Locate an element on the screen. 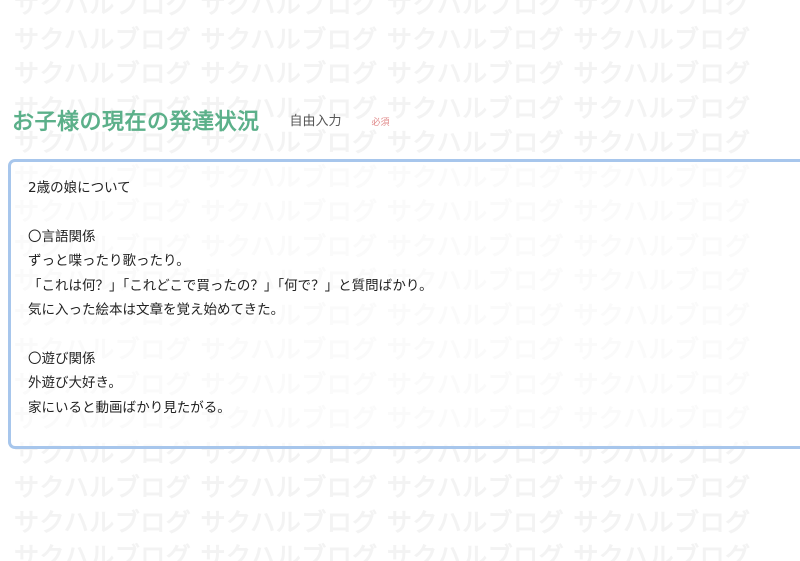 The image size is (800, 561). required-badge: 必須 is located at coordinates (380, 123).